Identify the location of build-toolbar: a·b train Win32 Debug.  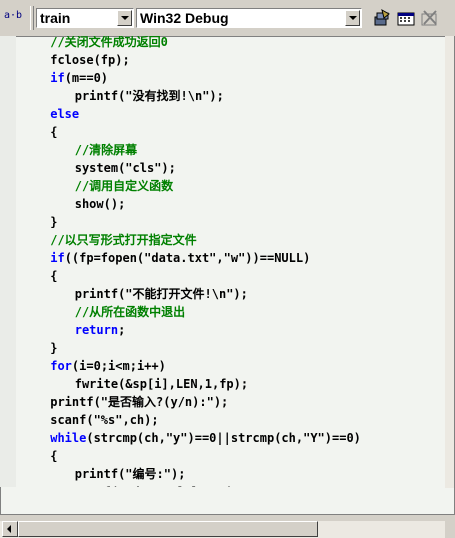
(227, 18).